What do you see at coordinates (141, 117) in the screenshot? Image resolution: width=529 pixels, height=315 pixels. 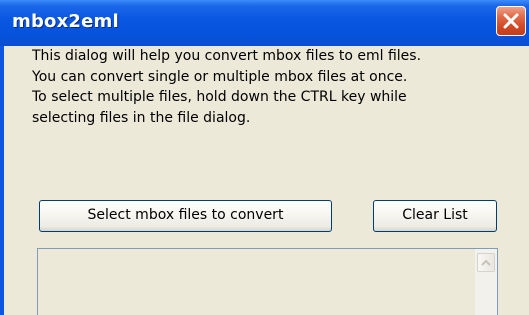 I see `instructions-line: selecting files in the file dialog.` at bounding box center [141, 117].